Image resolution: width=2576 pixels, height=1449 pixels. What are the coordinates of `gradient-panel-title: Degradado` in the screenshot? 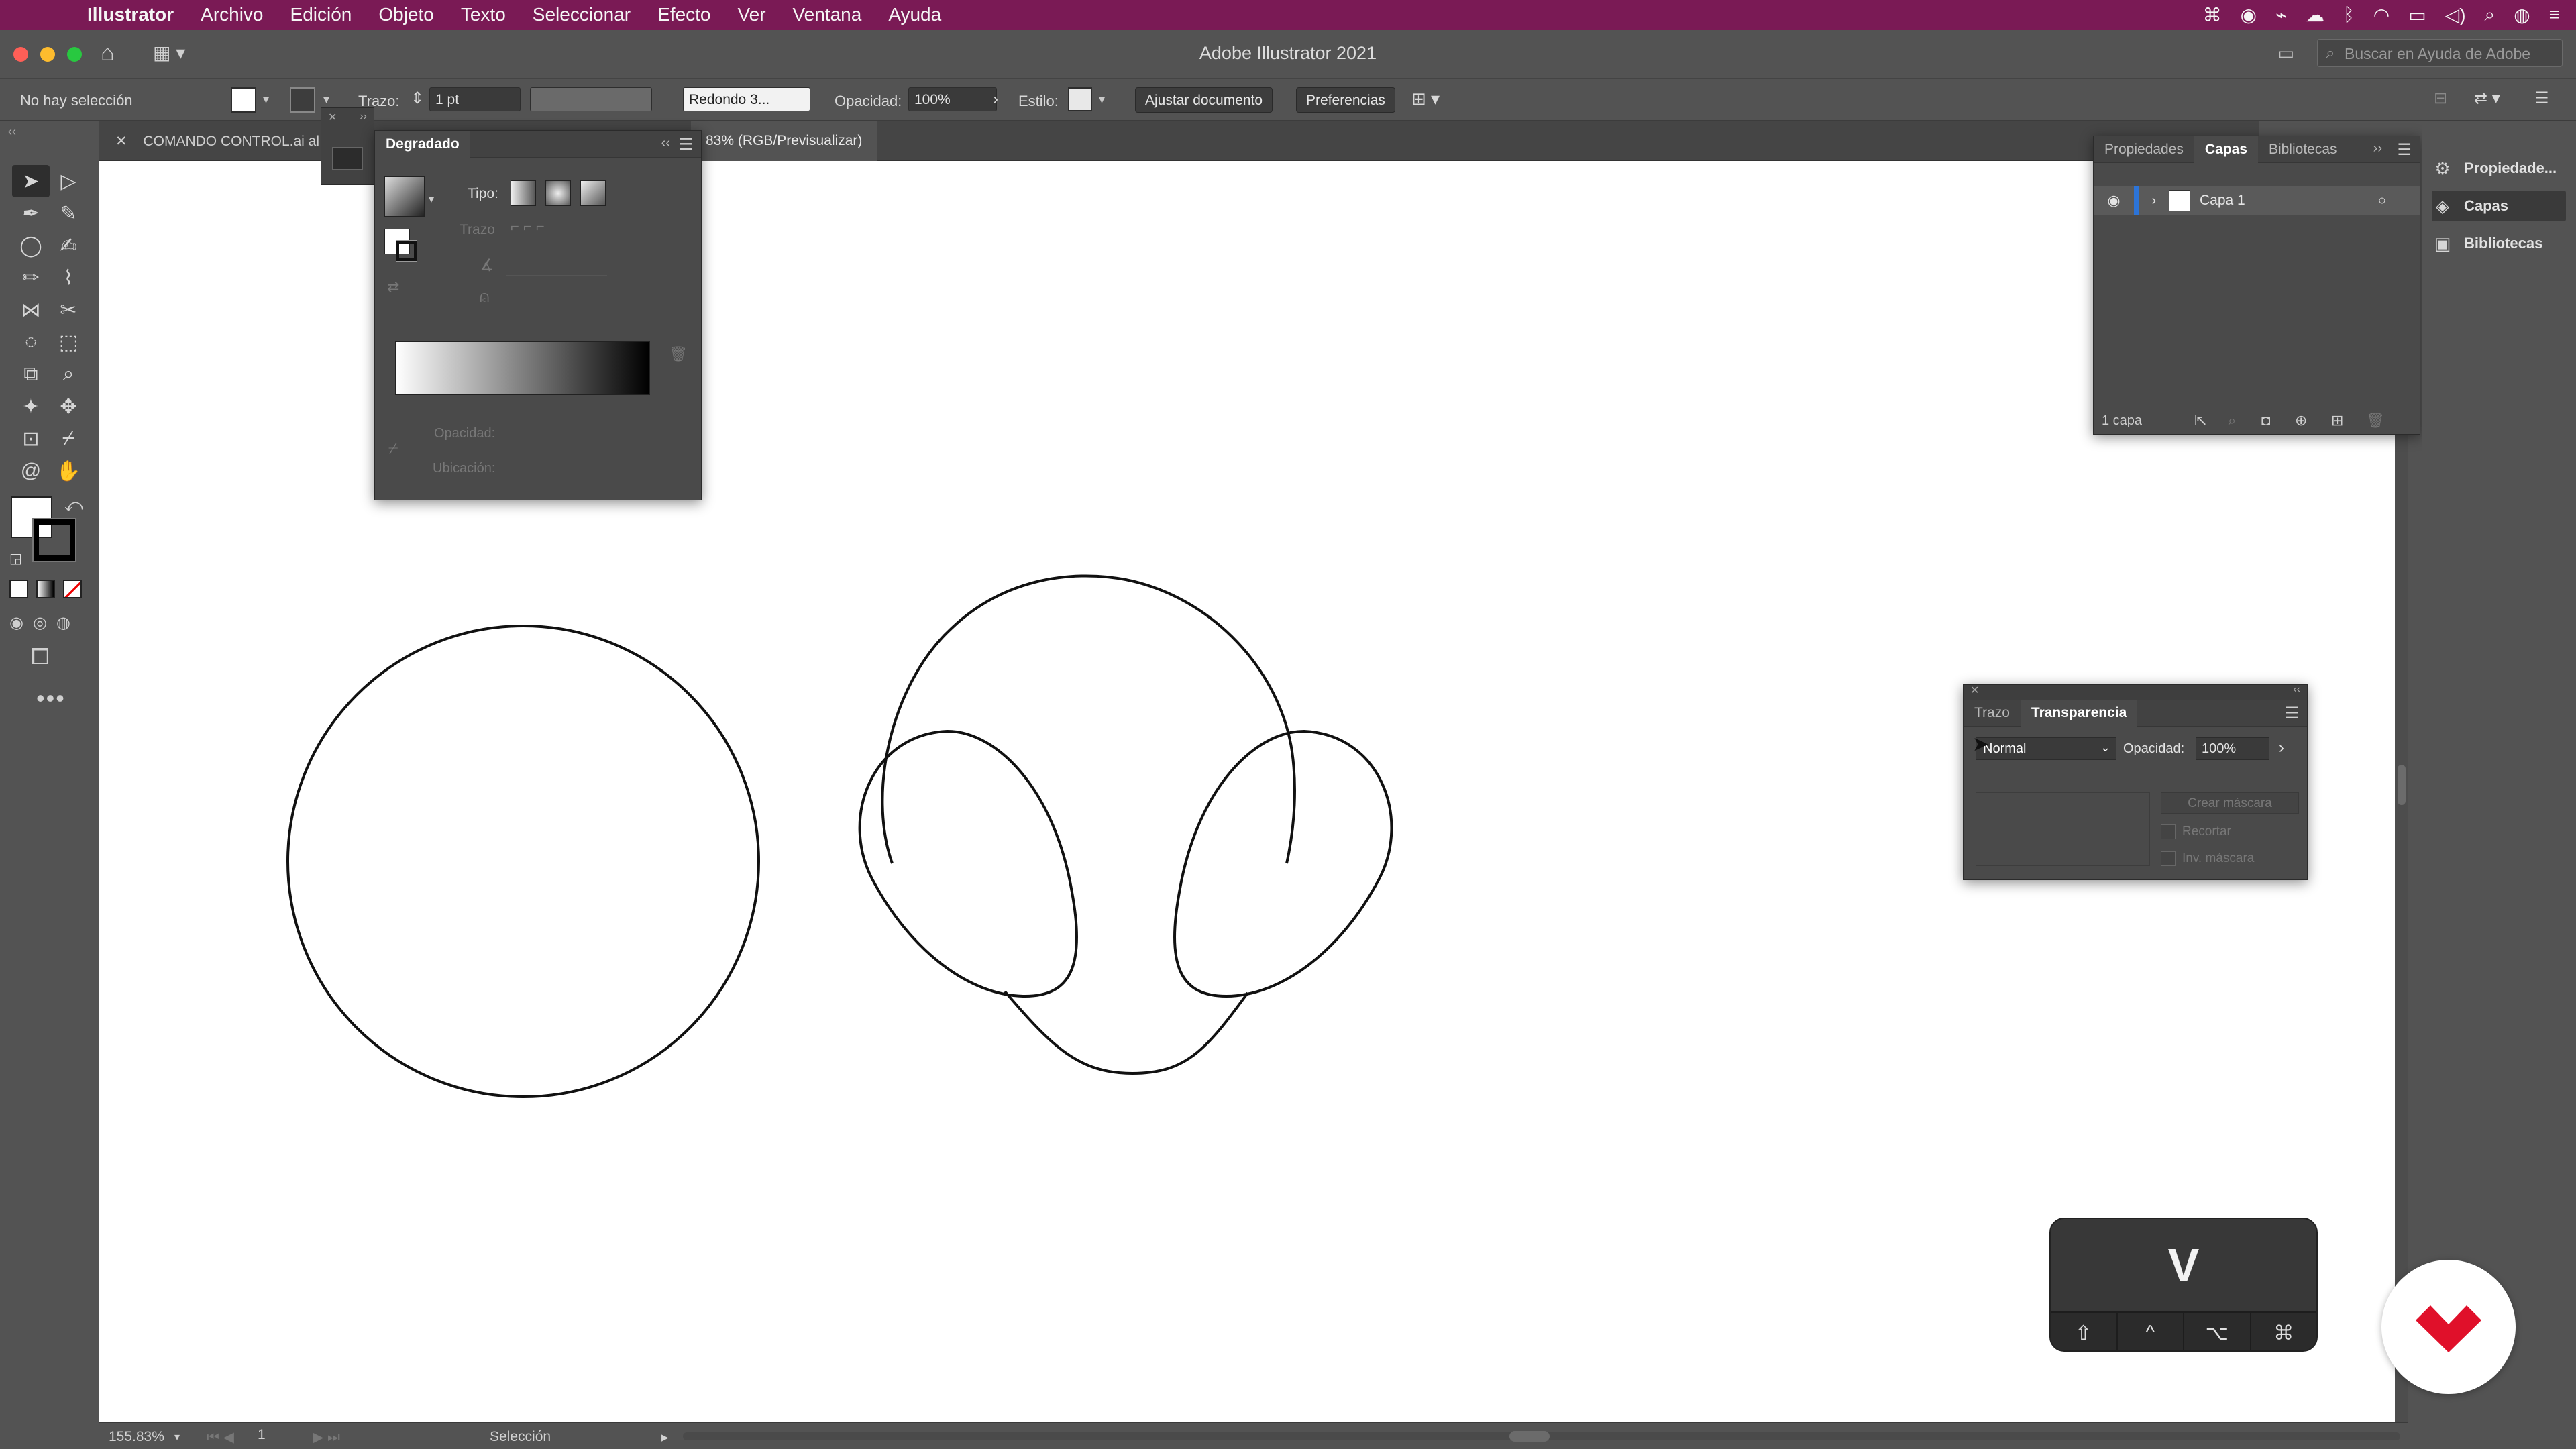 It's located at (422, 144).